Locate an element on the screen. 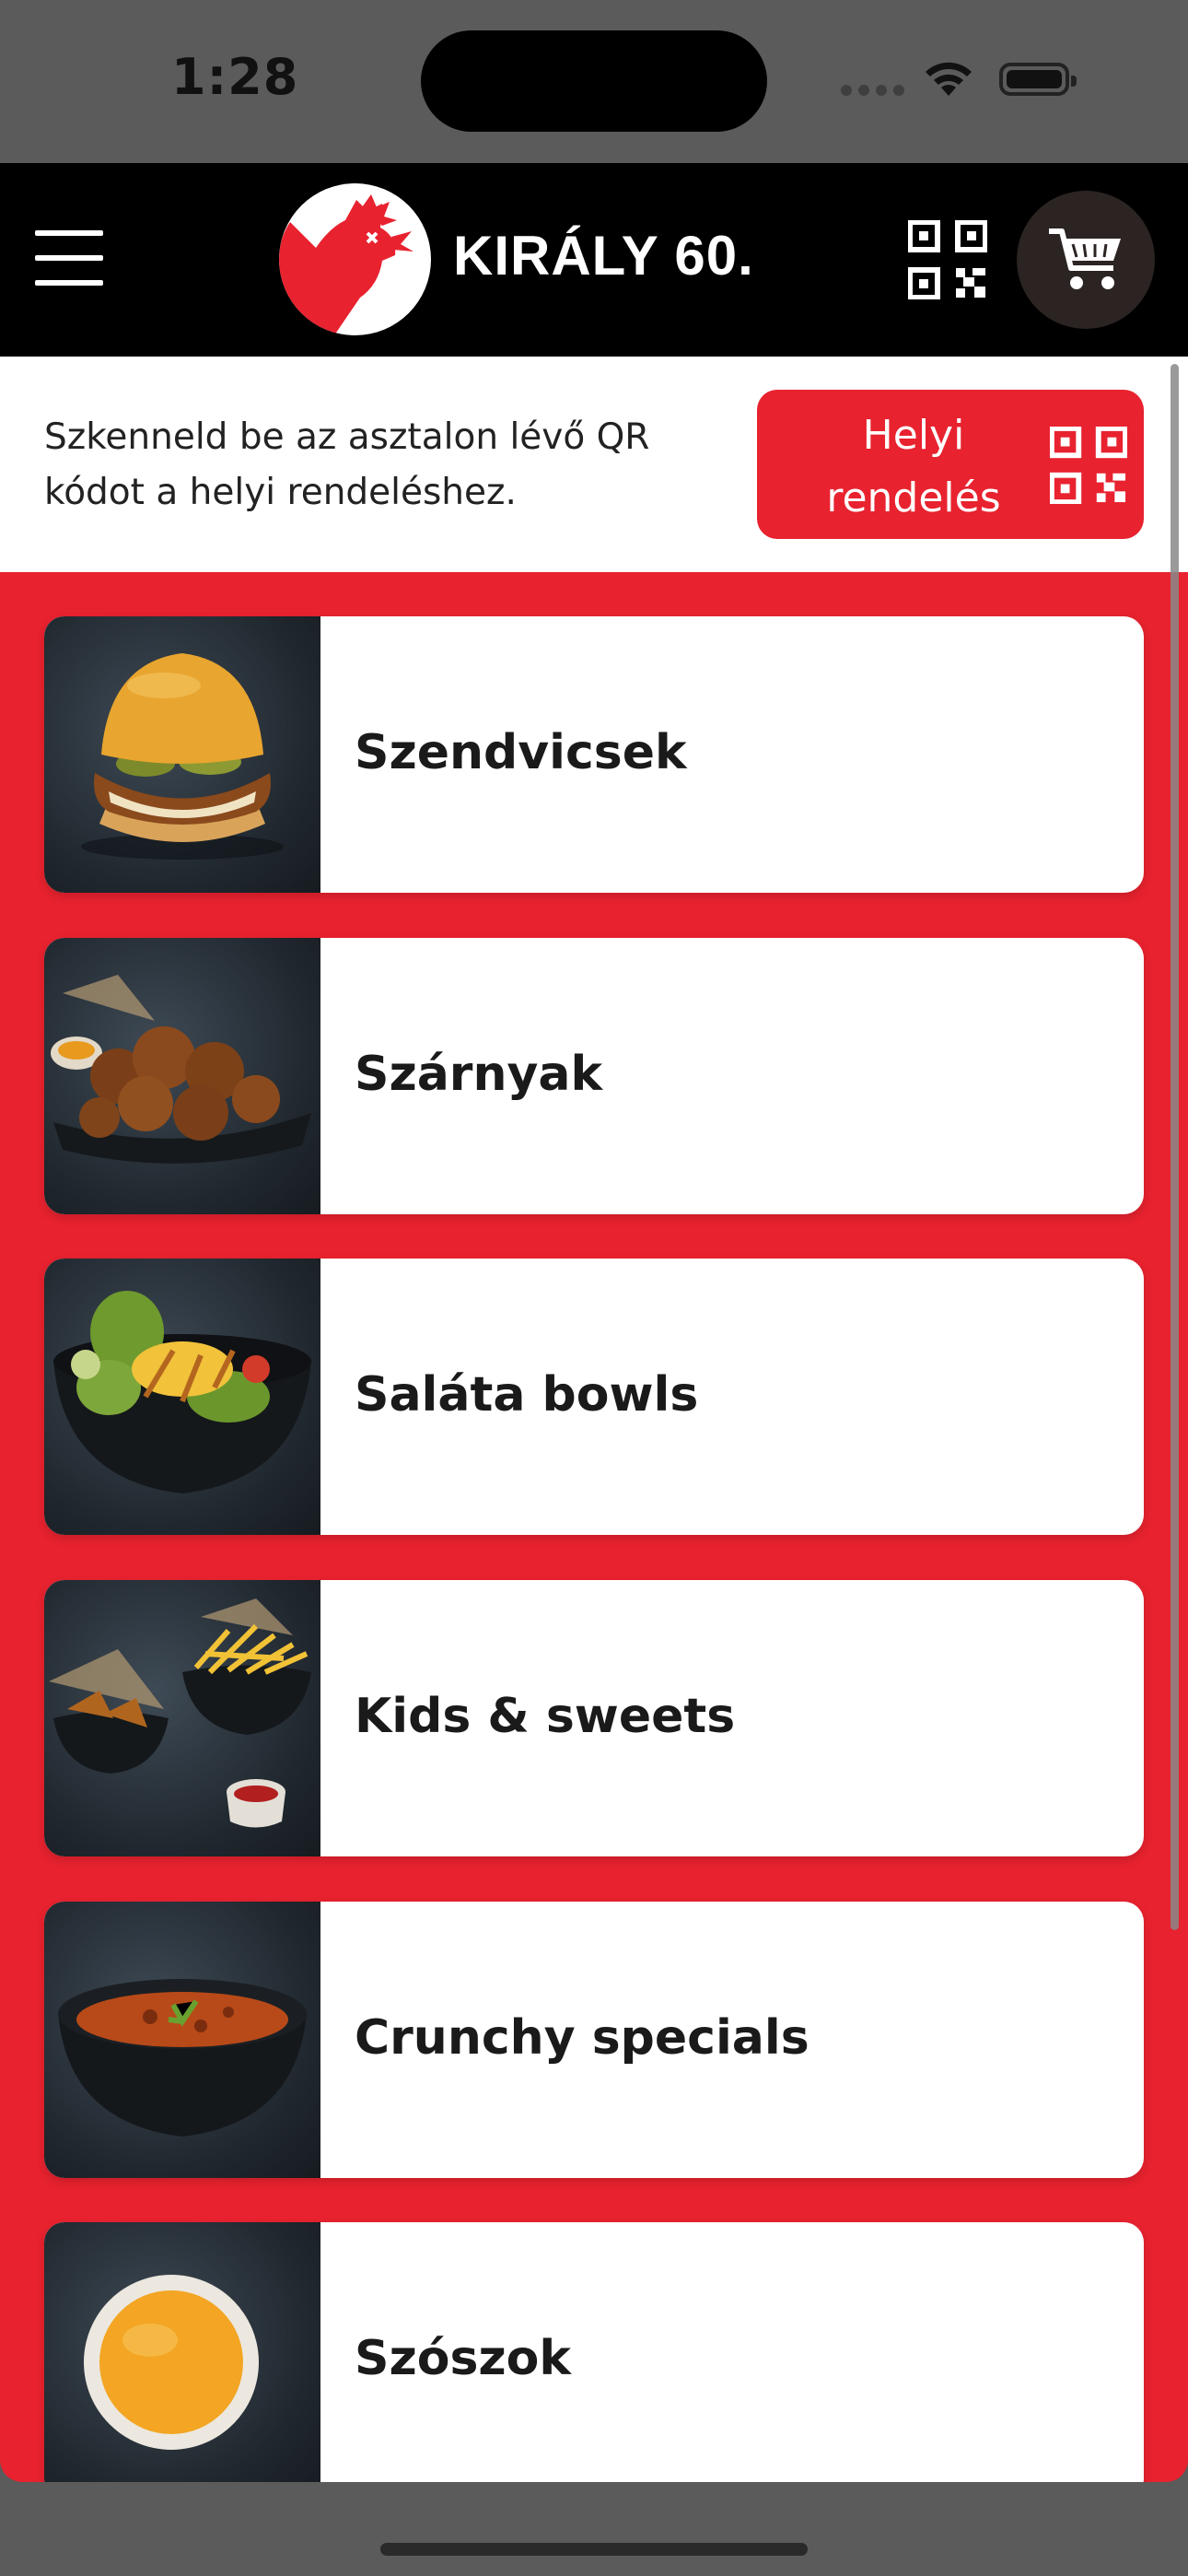 Image resolution: width=1188 pixels, height=2576 pixels. category-label: Kids & sweets is located at coordinates (545, 1716).